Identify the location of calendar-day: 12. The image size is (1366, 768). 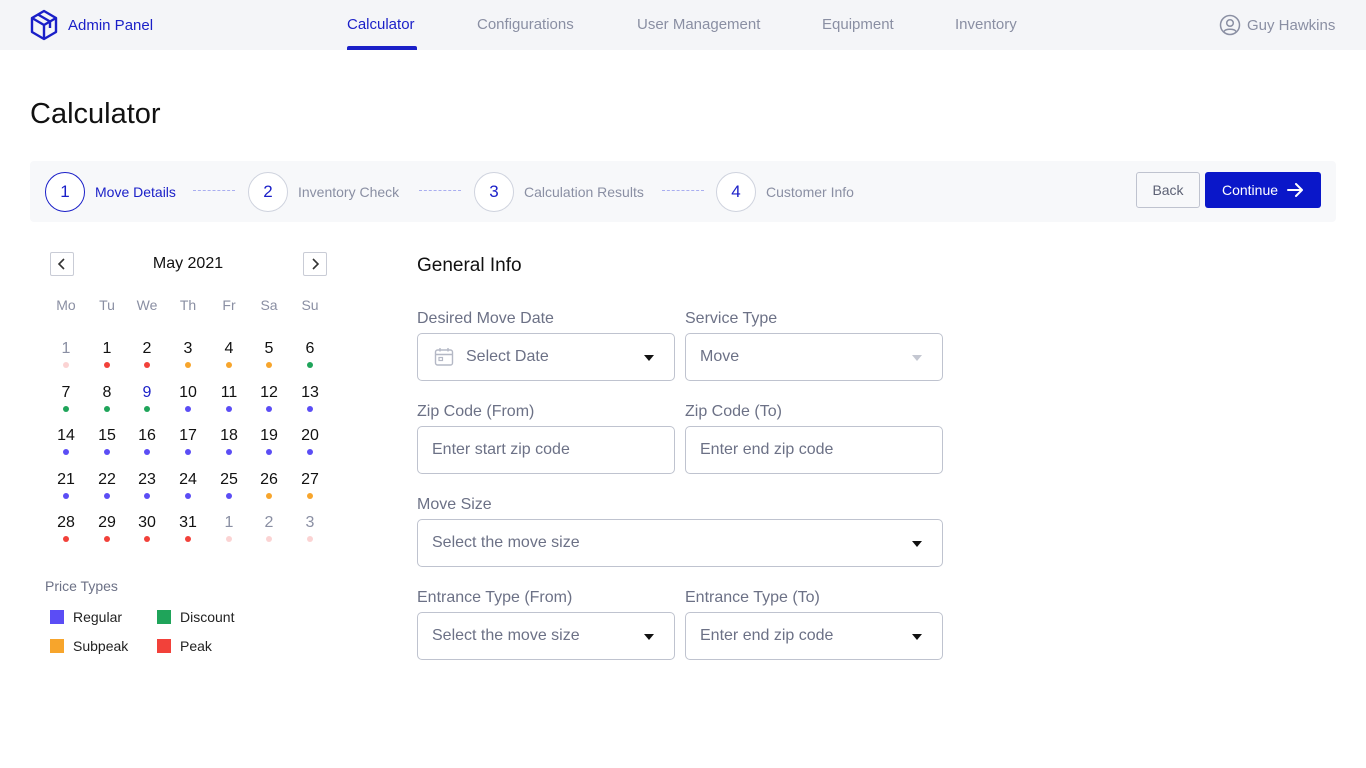
(269, 393).